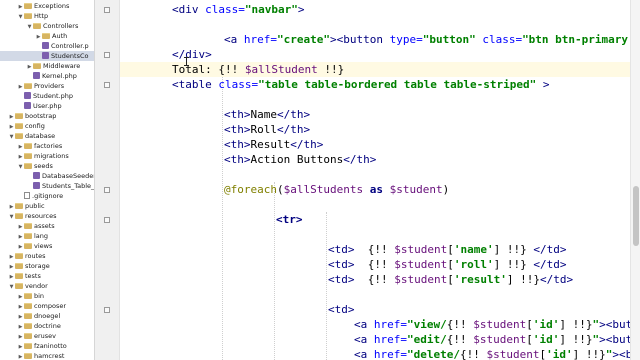 The width and height of the screenshot is (640, 360). Describe the element at coordinates (47, 126) in the screenshot. I see `tree-item: ▶ config` at that location.